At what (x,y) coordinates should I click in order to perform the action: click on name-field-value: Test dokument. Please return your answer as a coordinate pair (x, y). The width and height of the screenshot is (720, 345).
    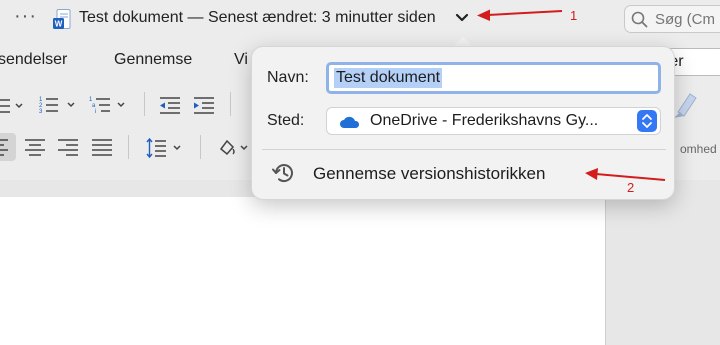
    Looking at the image, I should click on (388, 78).